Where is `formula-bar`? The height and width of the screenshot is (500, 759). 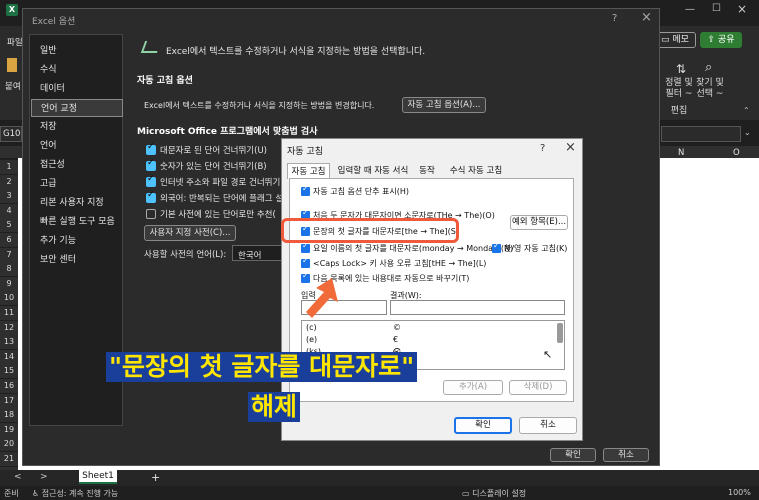
formula-bar is located at coordinates (701, 134).